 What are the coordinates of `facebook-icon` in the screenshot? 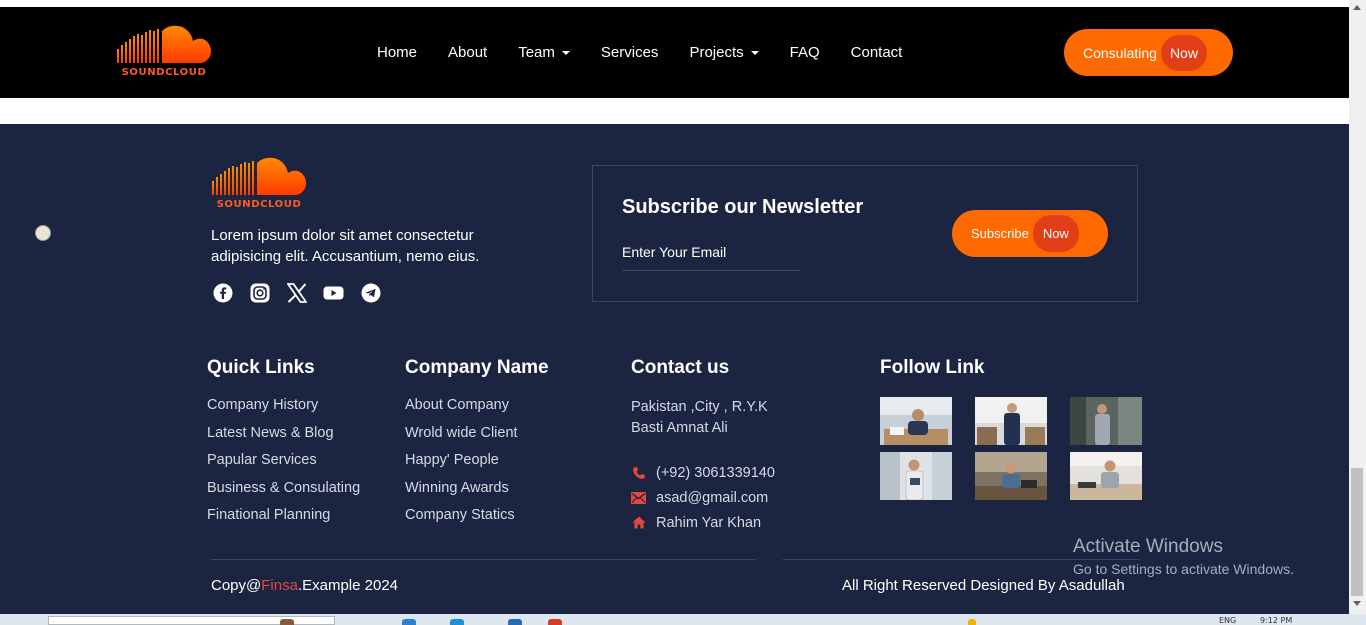 It's located at (222, 292).